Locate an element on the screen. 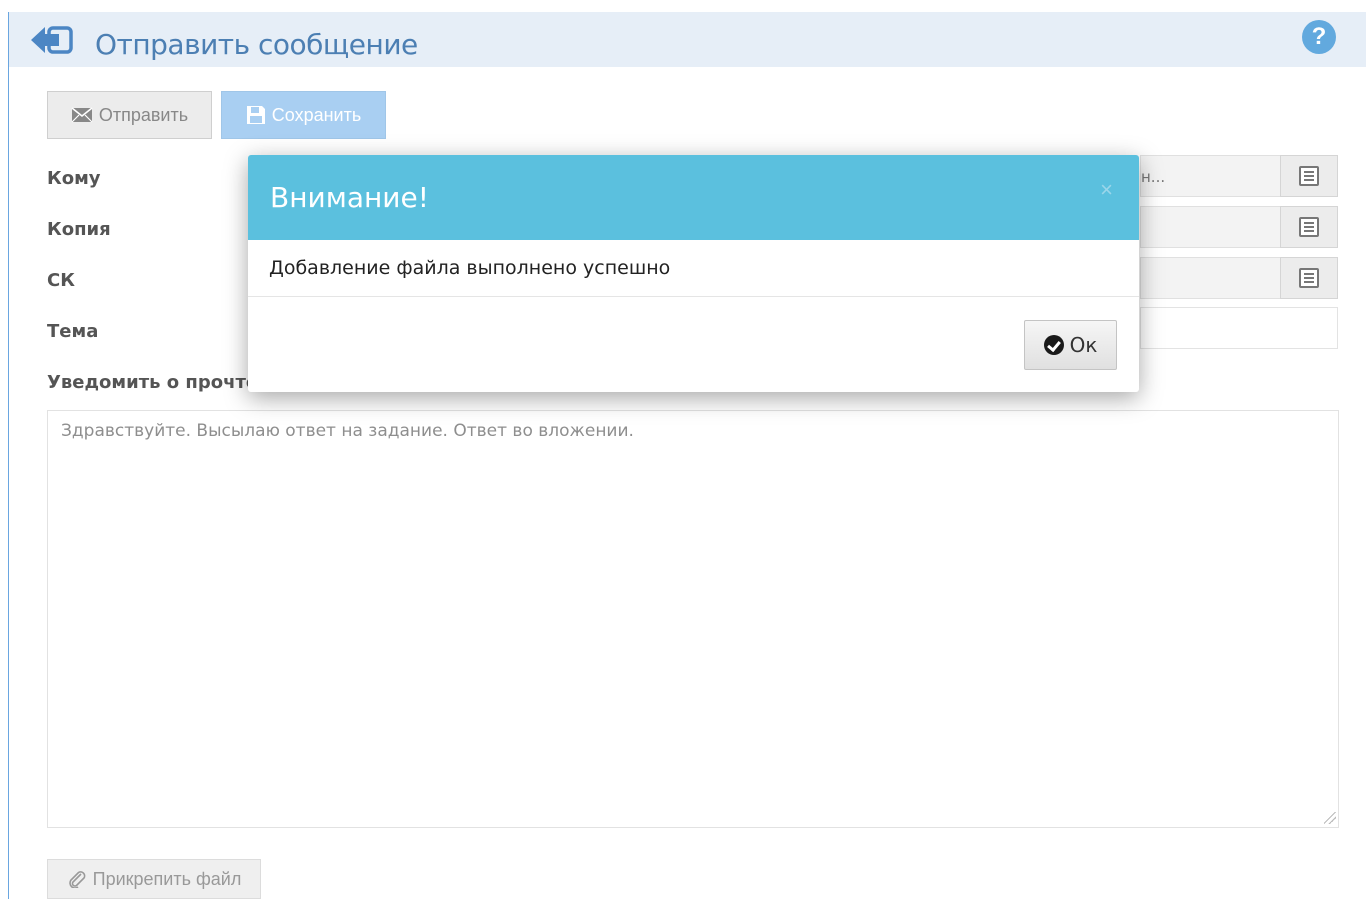 Image resolution: width=1366 pixels, height=899 pixels. close-icon: × is located at coordinates (1106, 190).